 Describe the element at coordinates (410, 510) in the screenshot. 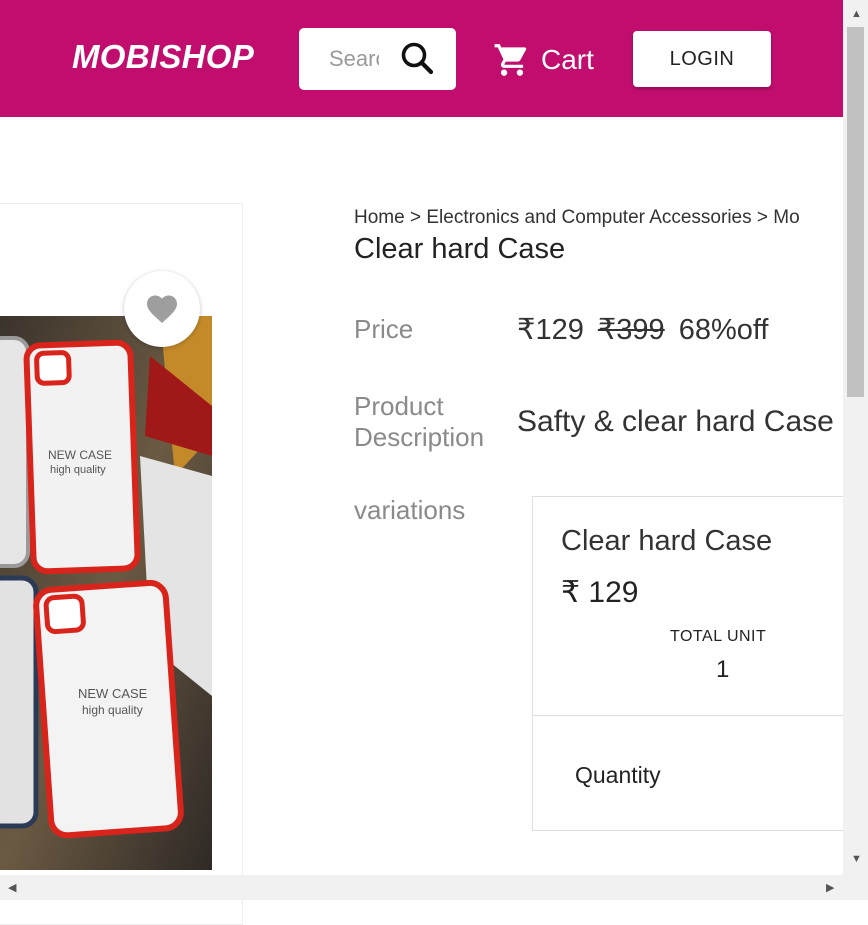

I see `variations-label: variations` at that location.